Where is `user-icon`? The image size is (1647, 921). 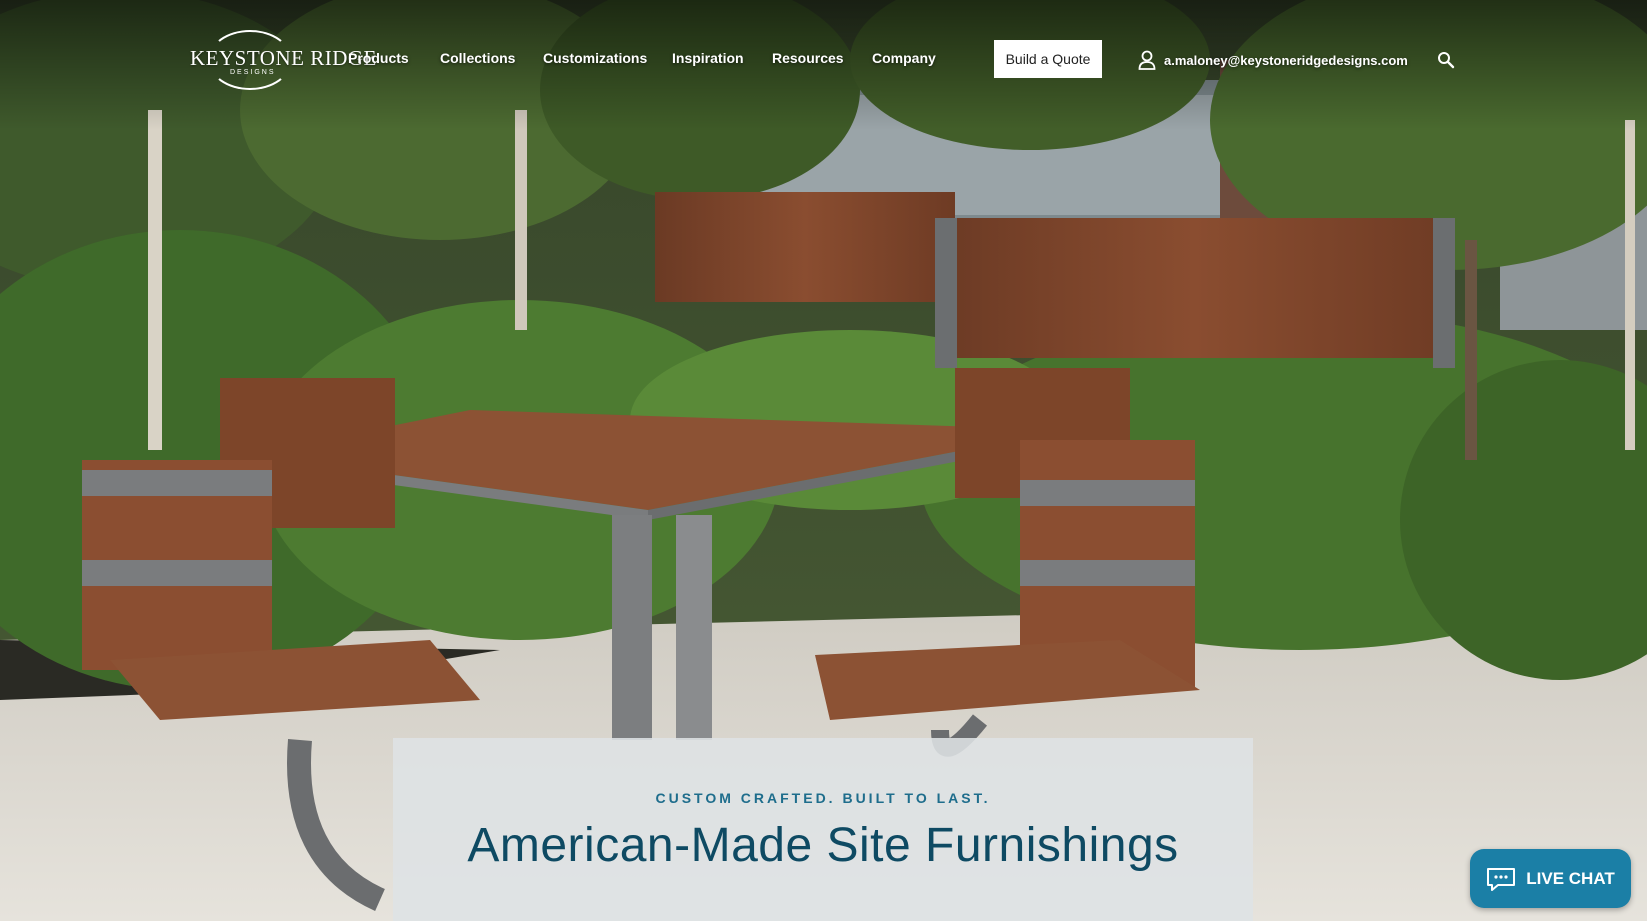 user-icon is located at coordinates (1147, 60).